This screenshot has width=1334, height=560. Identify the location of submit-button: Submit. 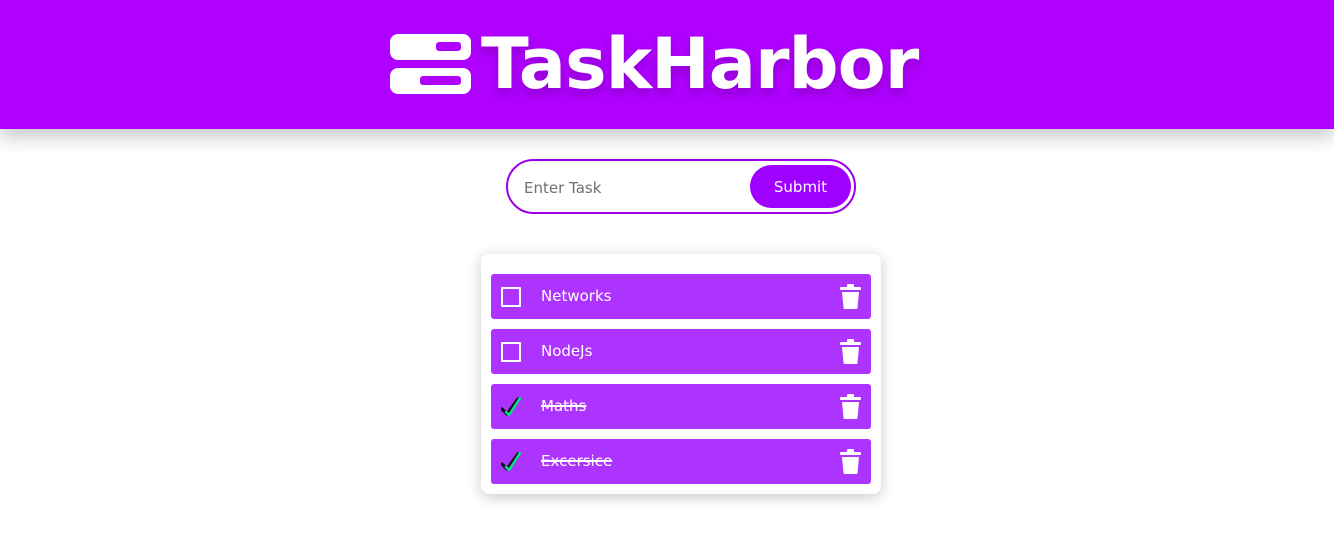
(800, 186).